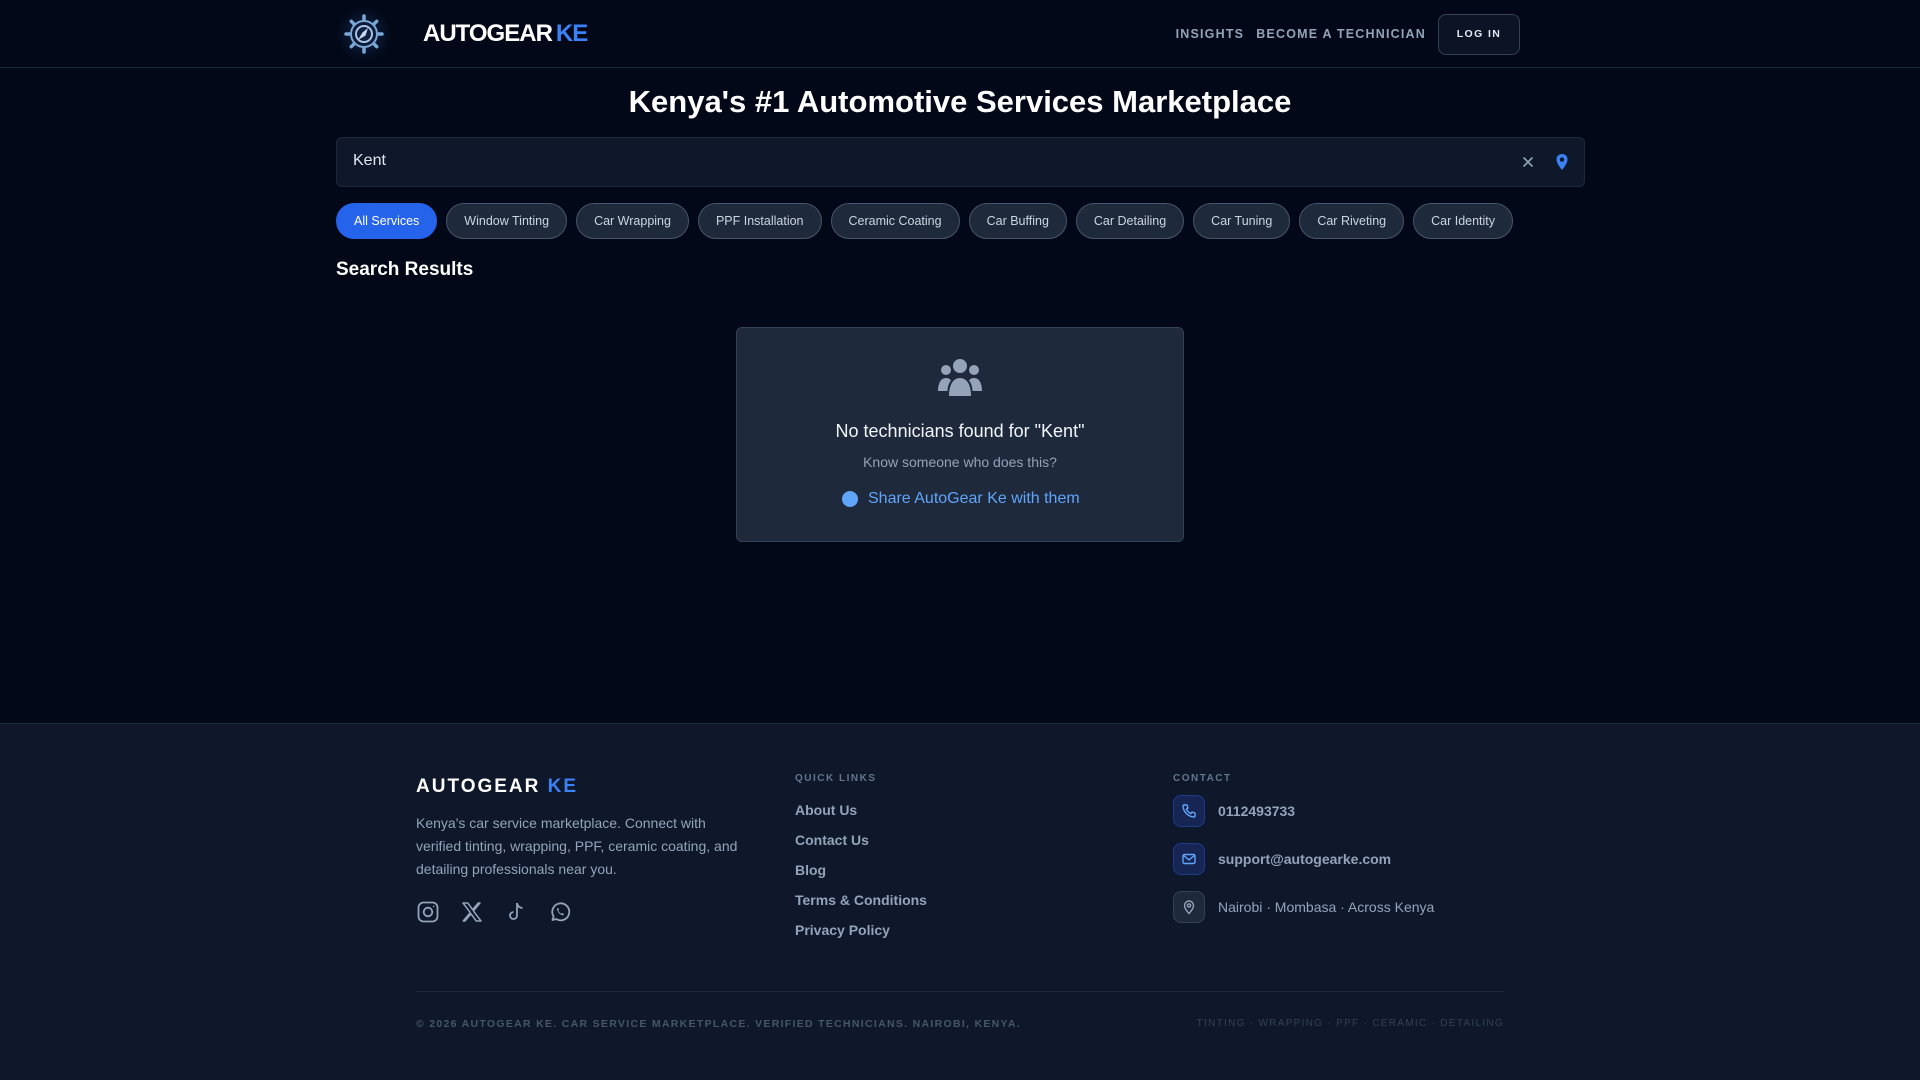 This screenshot has height=1080, width=1920. Describe the element at coordinates (1189, 811) in the screenshot. I see `phone-icon` at that location.